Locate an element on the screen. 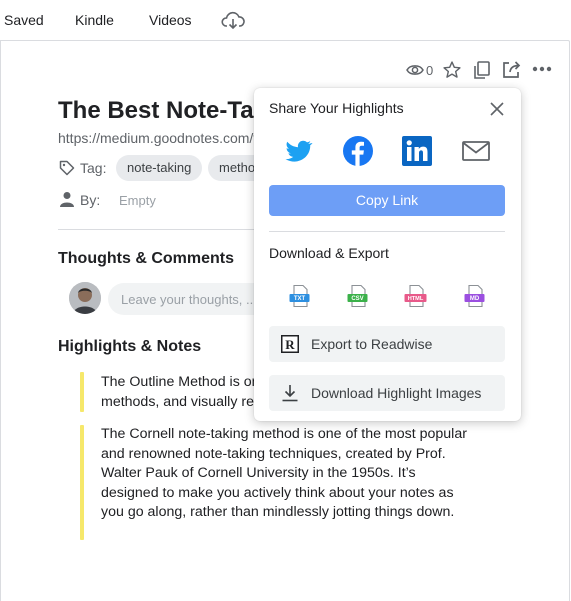 The width and height of the screenshot is (571, 601). person-icon is located at coordinates (67, 199).